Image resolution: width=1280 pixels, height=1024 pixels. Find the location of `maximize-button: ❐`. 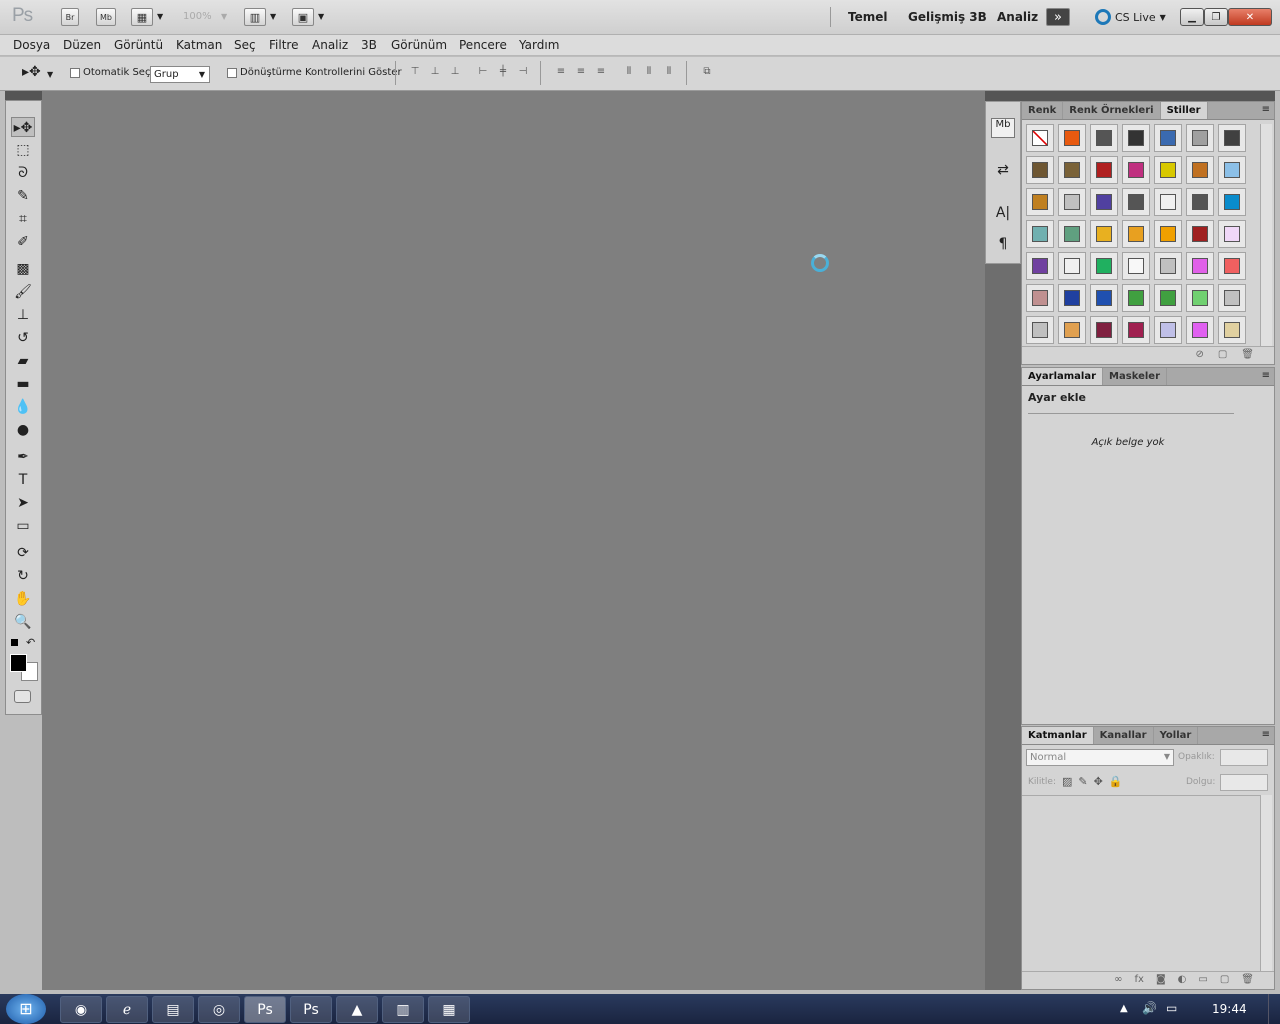

maximize-button: ❐ is located at coordinates (1216, 17).